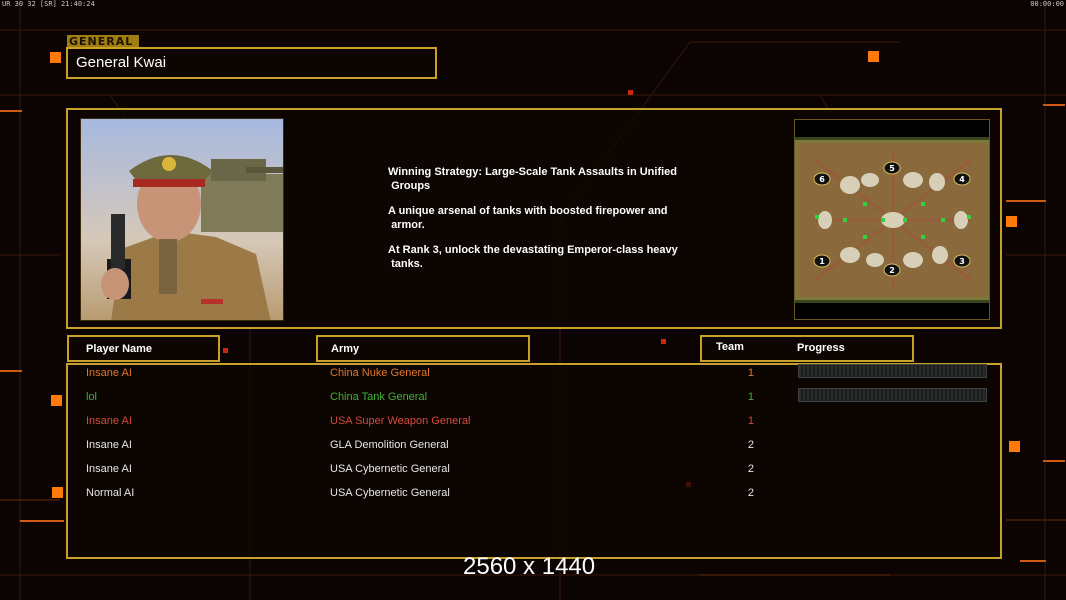 The width and height of the screenshot is (1066, 600). What do you see at coordinates (529, 566) in the screenshot?
I see `resolution-label: 2560 x 1440` at bounding box center [529, 566].